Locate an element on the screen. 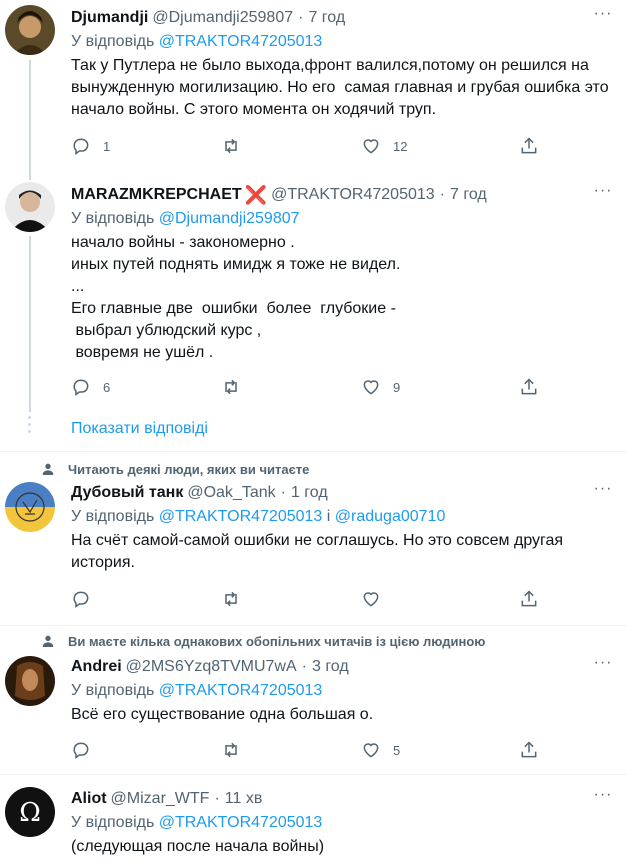 Image resolution: width=627 pixels, height=867 pixels. tweet-actions: 1 12 is located at coordinates (306, 146).